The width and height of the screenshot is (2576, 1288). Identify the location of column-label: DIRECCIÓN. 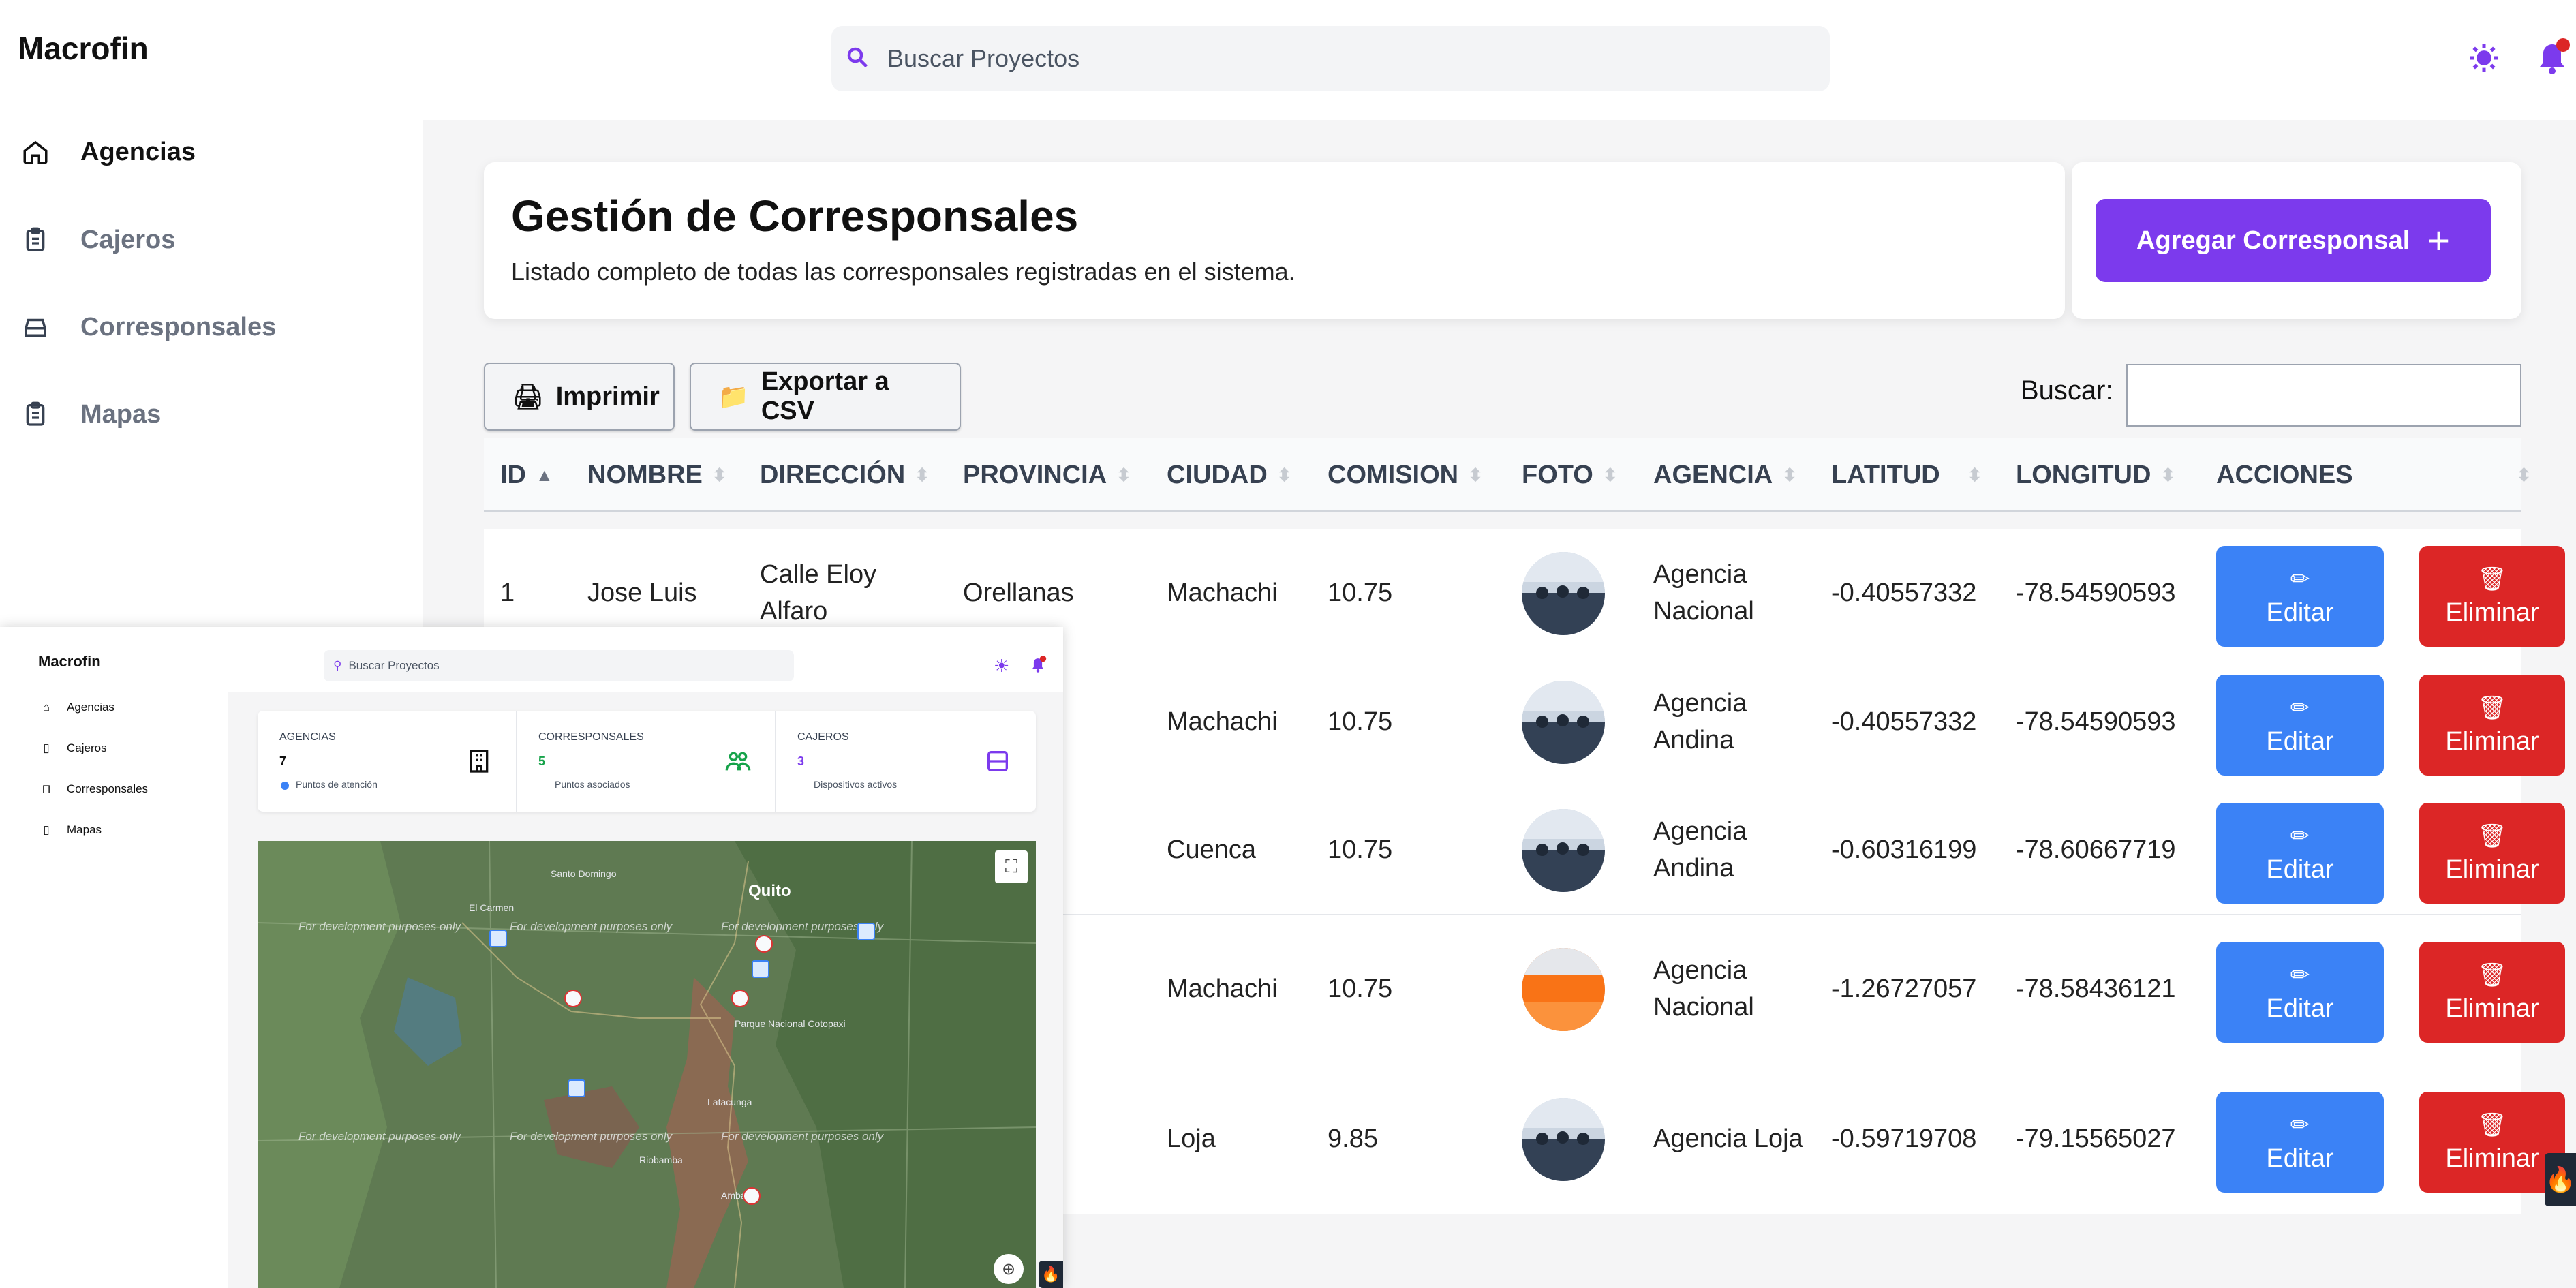
(833, 474).